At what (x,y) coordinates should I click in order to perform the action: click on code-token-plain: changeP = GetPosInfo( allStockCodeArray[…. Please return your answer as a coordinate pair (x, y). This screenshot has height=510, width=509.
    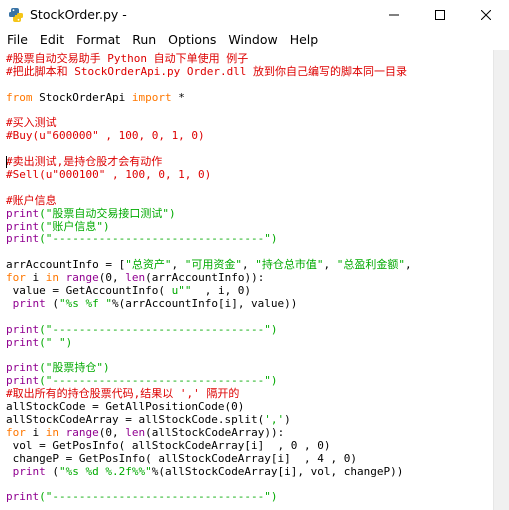
    Looking at the image, I should click on (181, 458).